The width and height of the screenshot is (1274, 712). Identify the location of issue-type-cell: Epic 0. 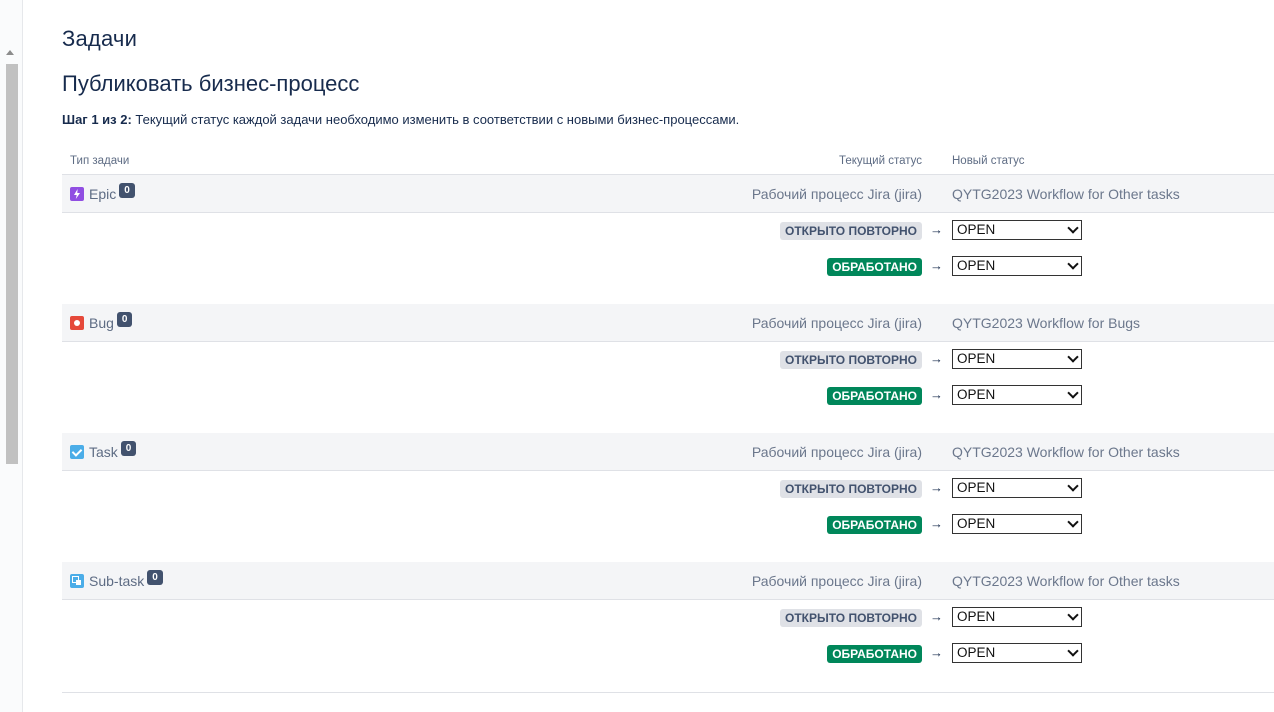
(102, 192).